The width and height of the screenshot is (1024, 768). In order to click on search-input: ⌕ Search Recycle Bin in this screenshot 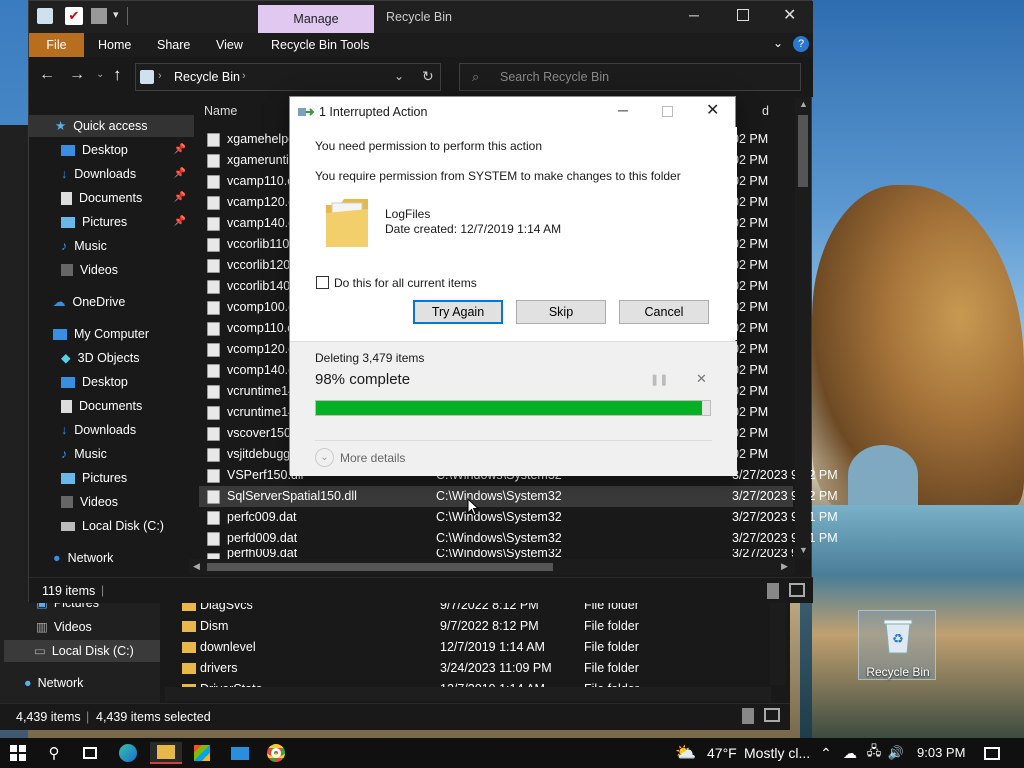, I will do `click(630, 77)`.